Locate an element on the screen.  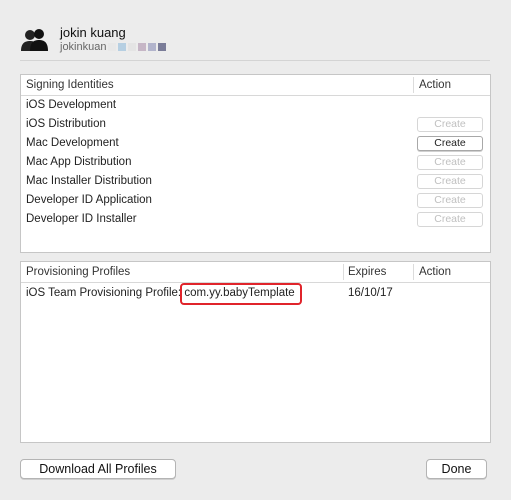
table-row: Mac App Distribution Create is located at coordinates (255, 162).